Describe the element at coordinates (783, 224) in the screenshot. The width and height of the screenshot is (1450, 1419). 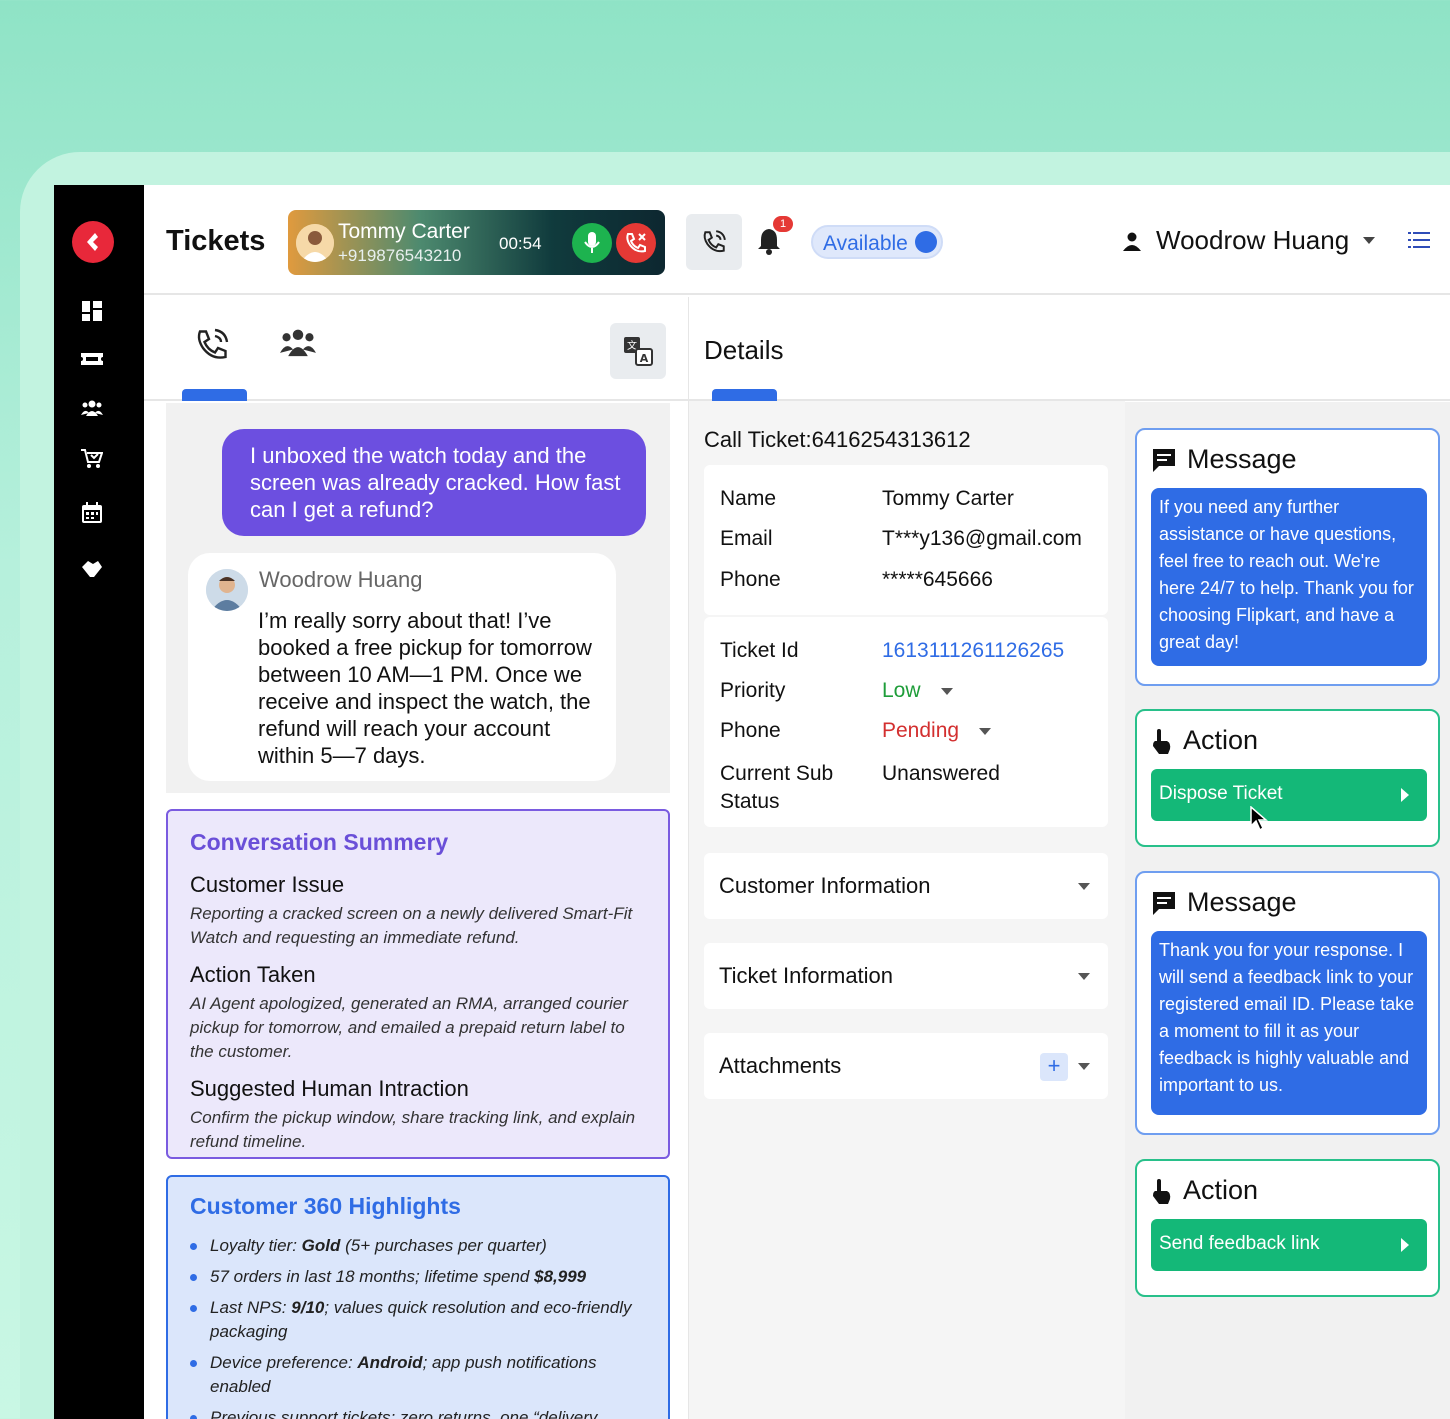
I see `notification-badge: 1` at that location.